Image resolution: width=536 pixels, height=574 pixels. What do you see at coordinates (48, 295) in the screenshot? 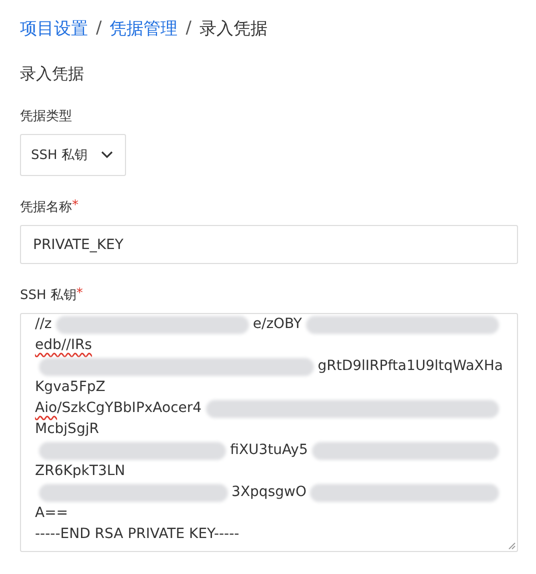
I see `field-label: SSH 私钥` at bounding box center [48, 295].